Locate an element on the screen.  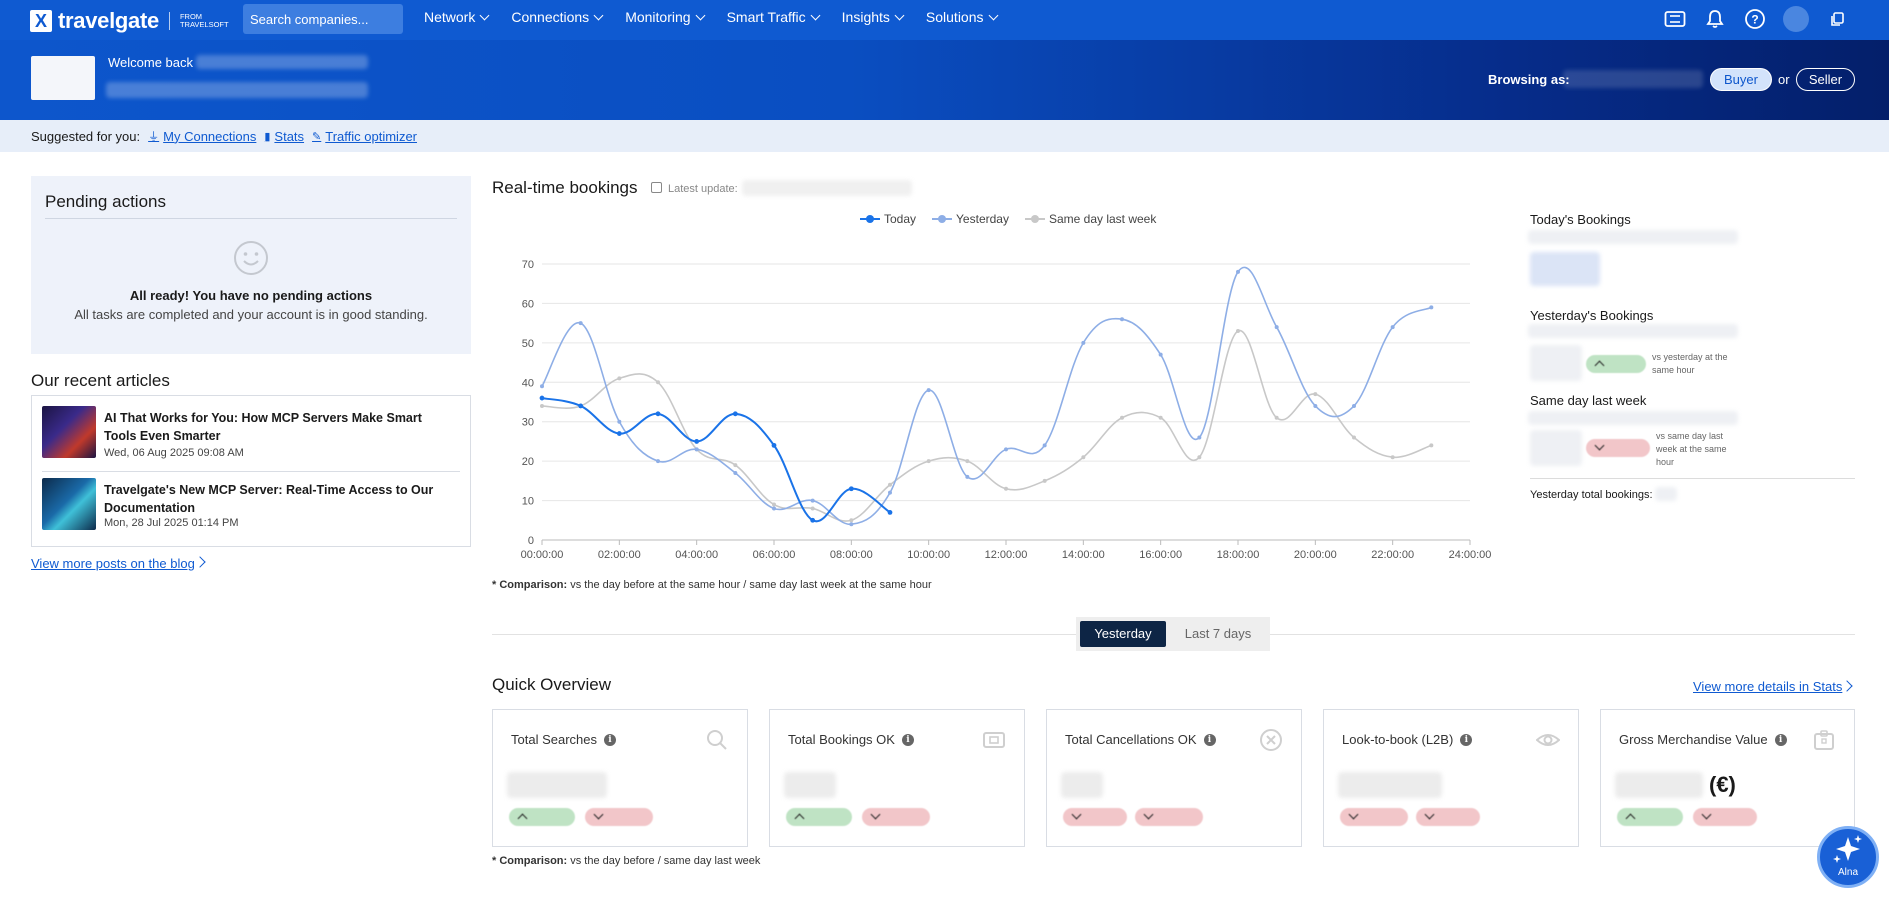
same-day-last-week-label: Same day last week is located at coordinates (1588, 400).